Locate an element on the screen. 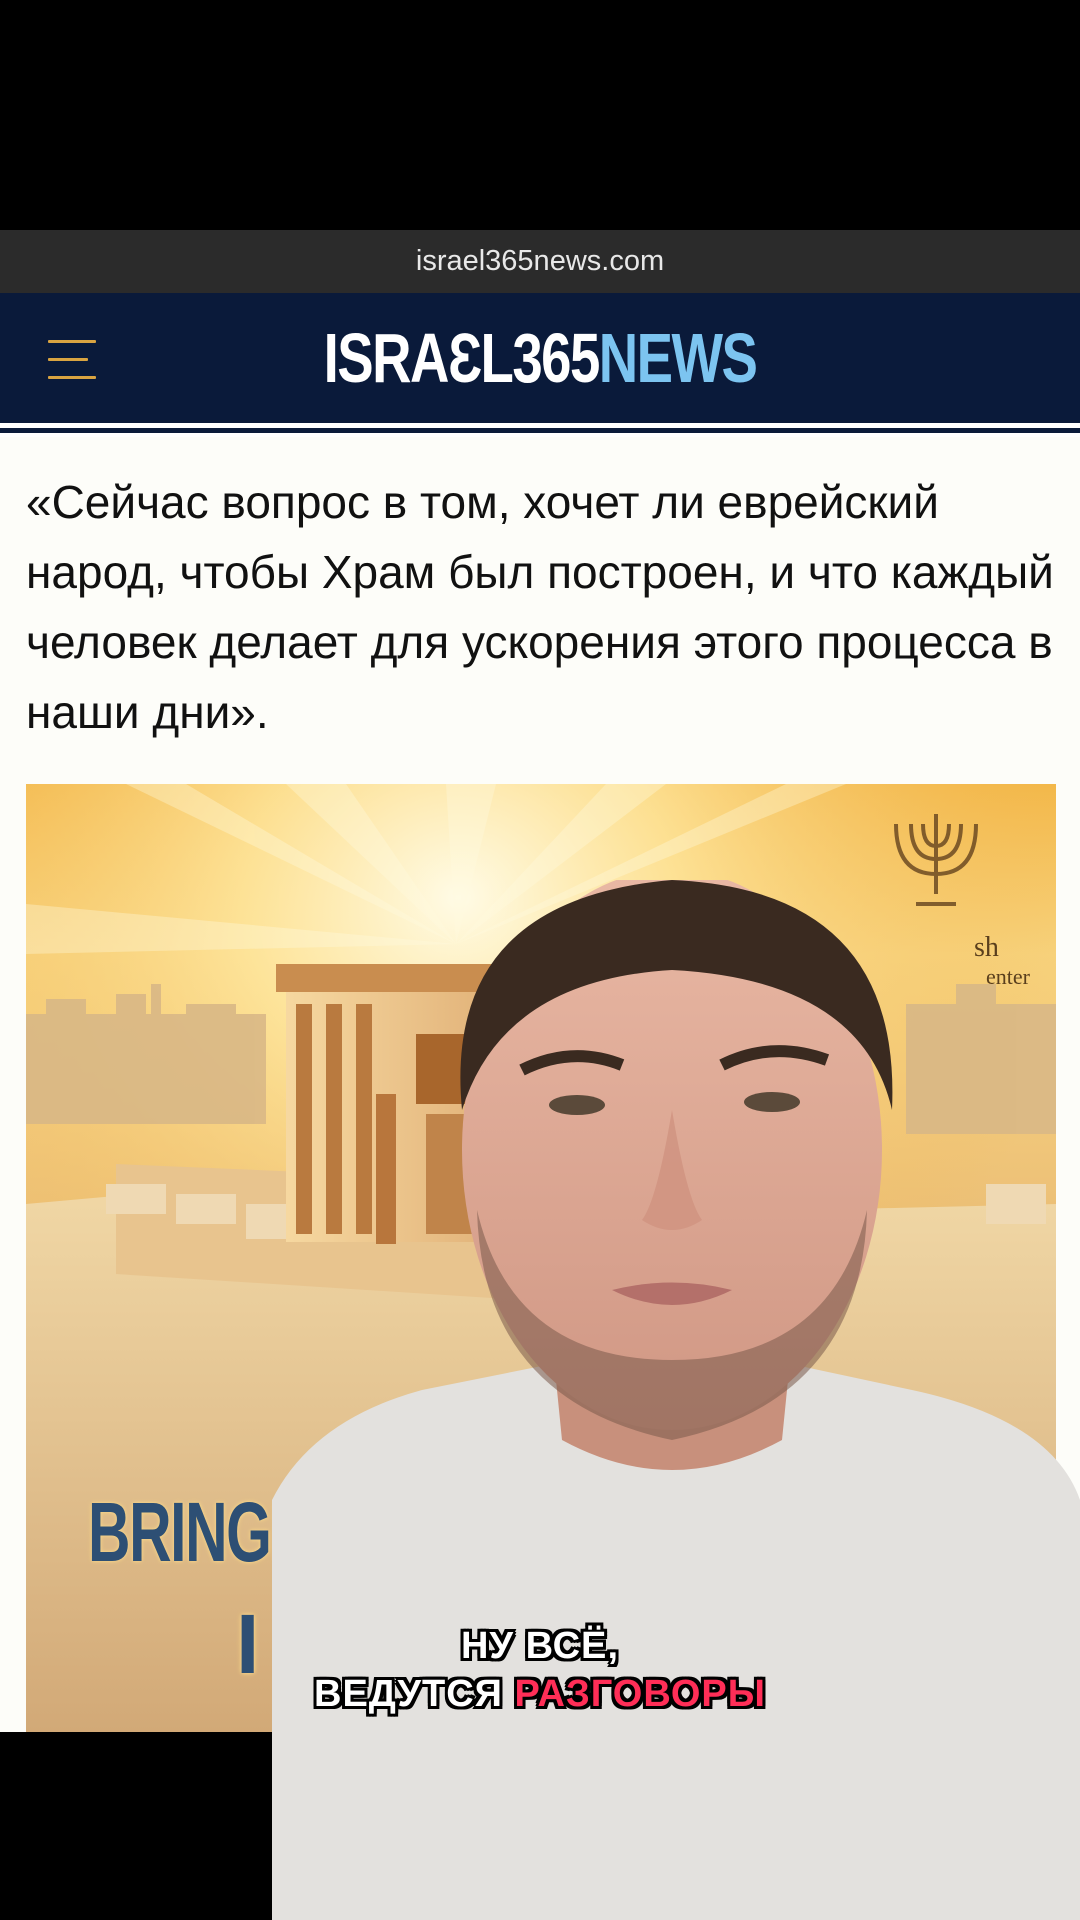  url-text: israel365news.com is located at coordinates (540, 261).